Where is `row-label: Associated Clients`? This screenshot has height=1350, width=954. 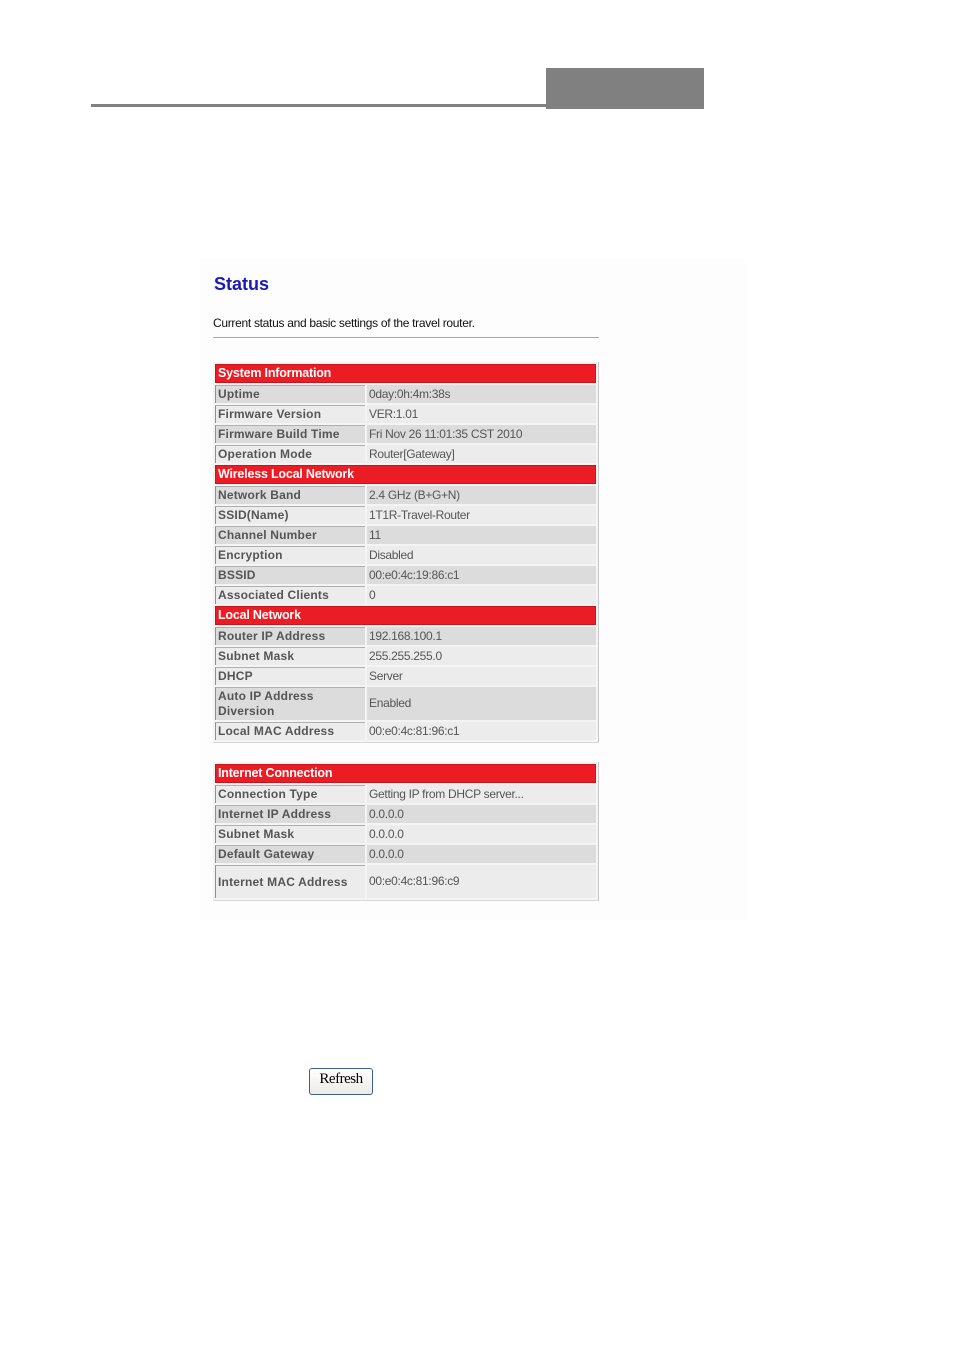
row-label: Associated Clients is located at coordinates (290, 595).